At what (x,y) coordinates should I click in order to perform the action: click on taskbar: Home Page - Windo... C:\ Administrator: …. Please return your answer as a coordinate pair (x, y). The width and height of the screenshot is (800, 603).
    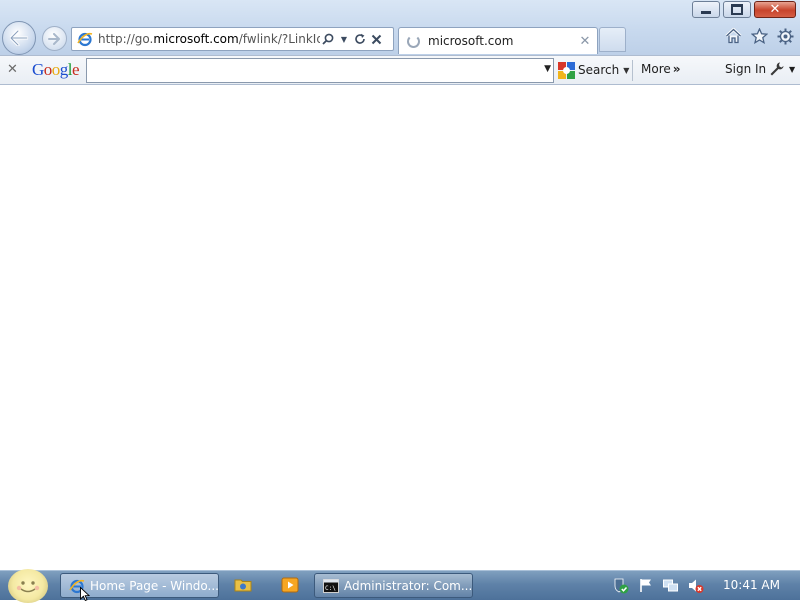
    Looking at the image, I should click on (400, 586).